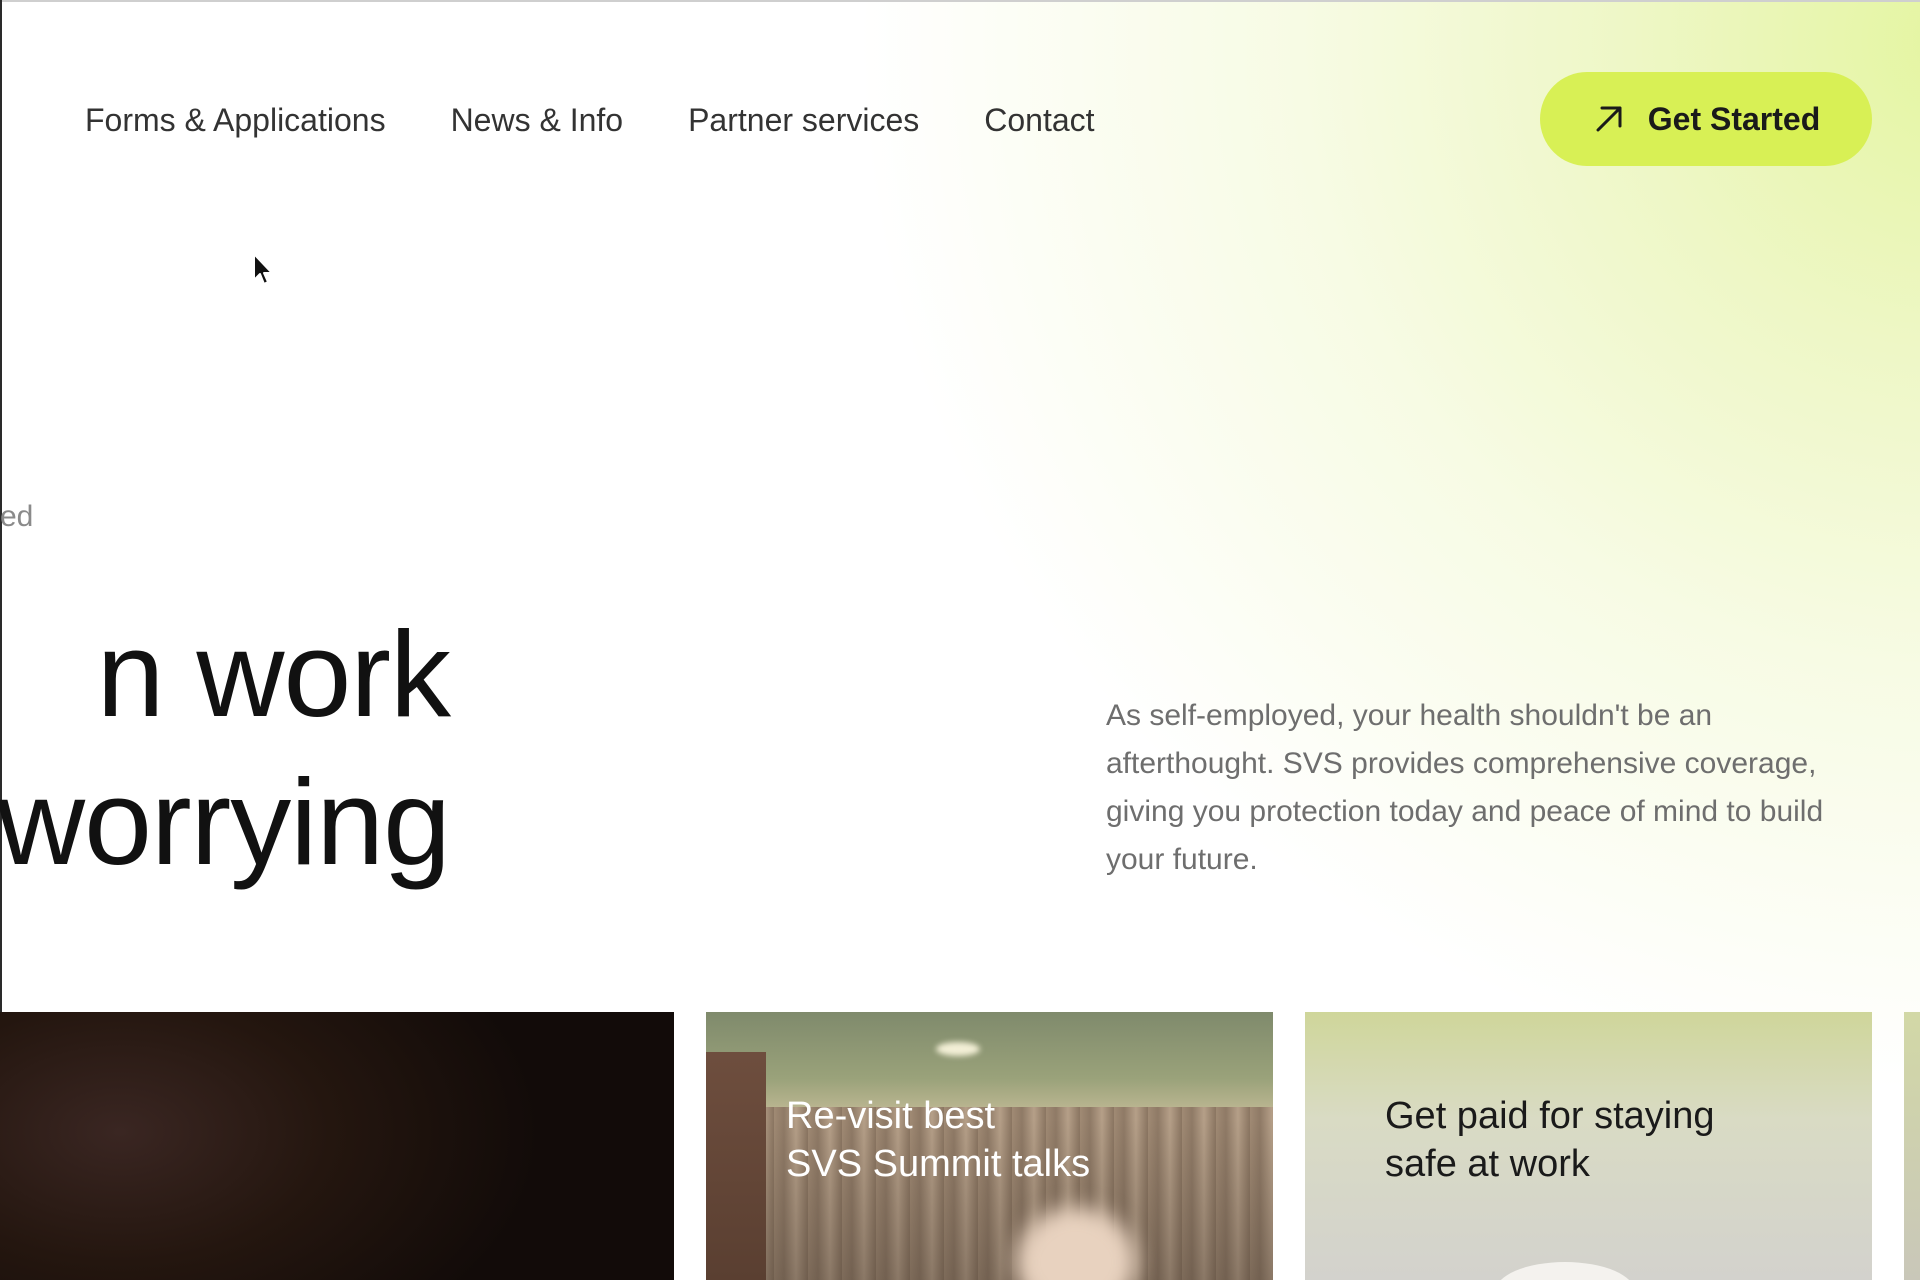 The width and height of the screenshot is (1920, 1280). What do you see at coordinates (803, 120) in the screenshot?
I see `nav-item-partner-services: Partner services` at bounding box center [803, 120].